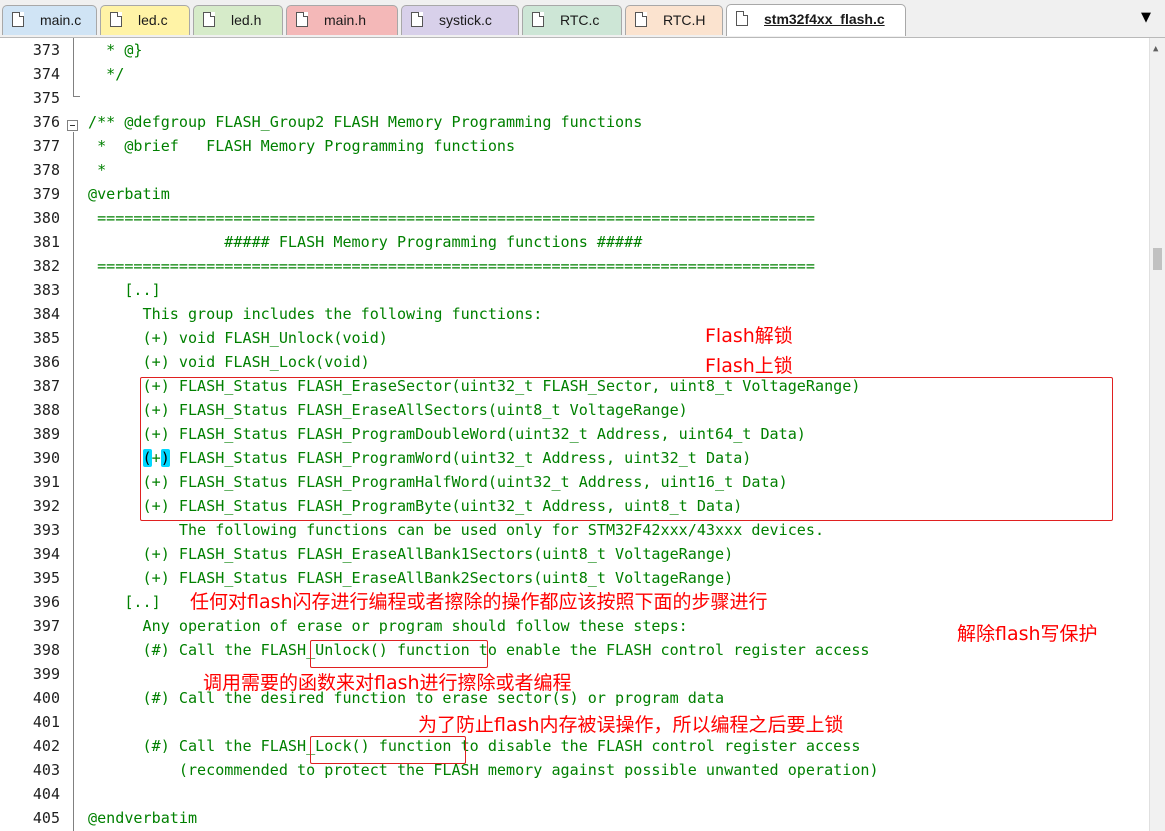 The width and height of the screenshot is (1165, 831). Describe the element at coordinates (1146, 17) in the screenshot. I see `dropdown-triangle-icon: ▼` at that location.